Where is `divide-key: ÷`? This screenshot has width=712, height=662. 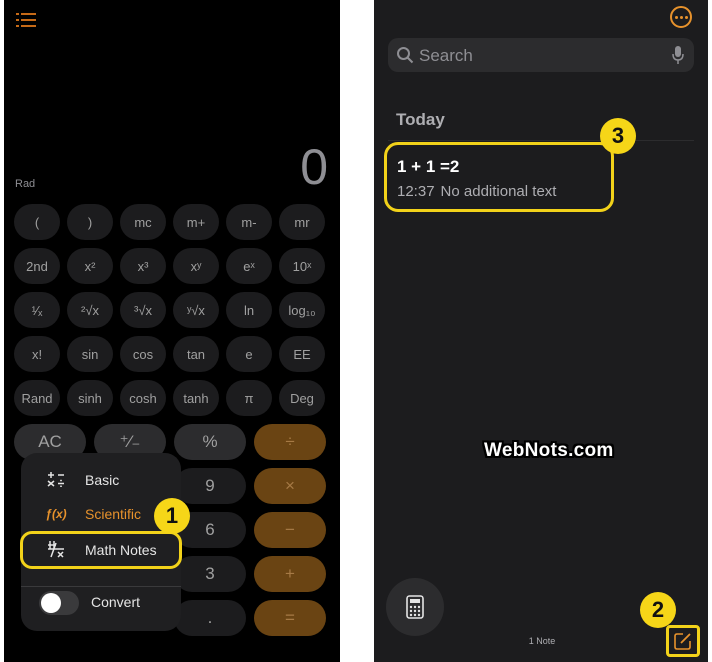
divide-key: ÷ is located at coordinates (290, 442).